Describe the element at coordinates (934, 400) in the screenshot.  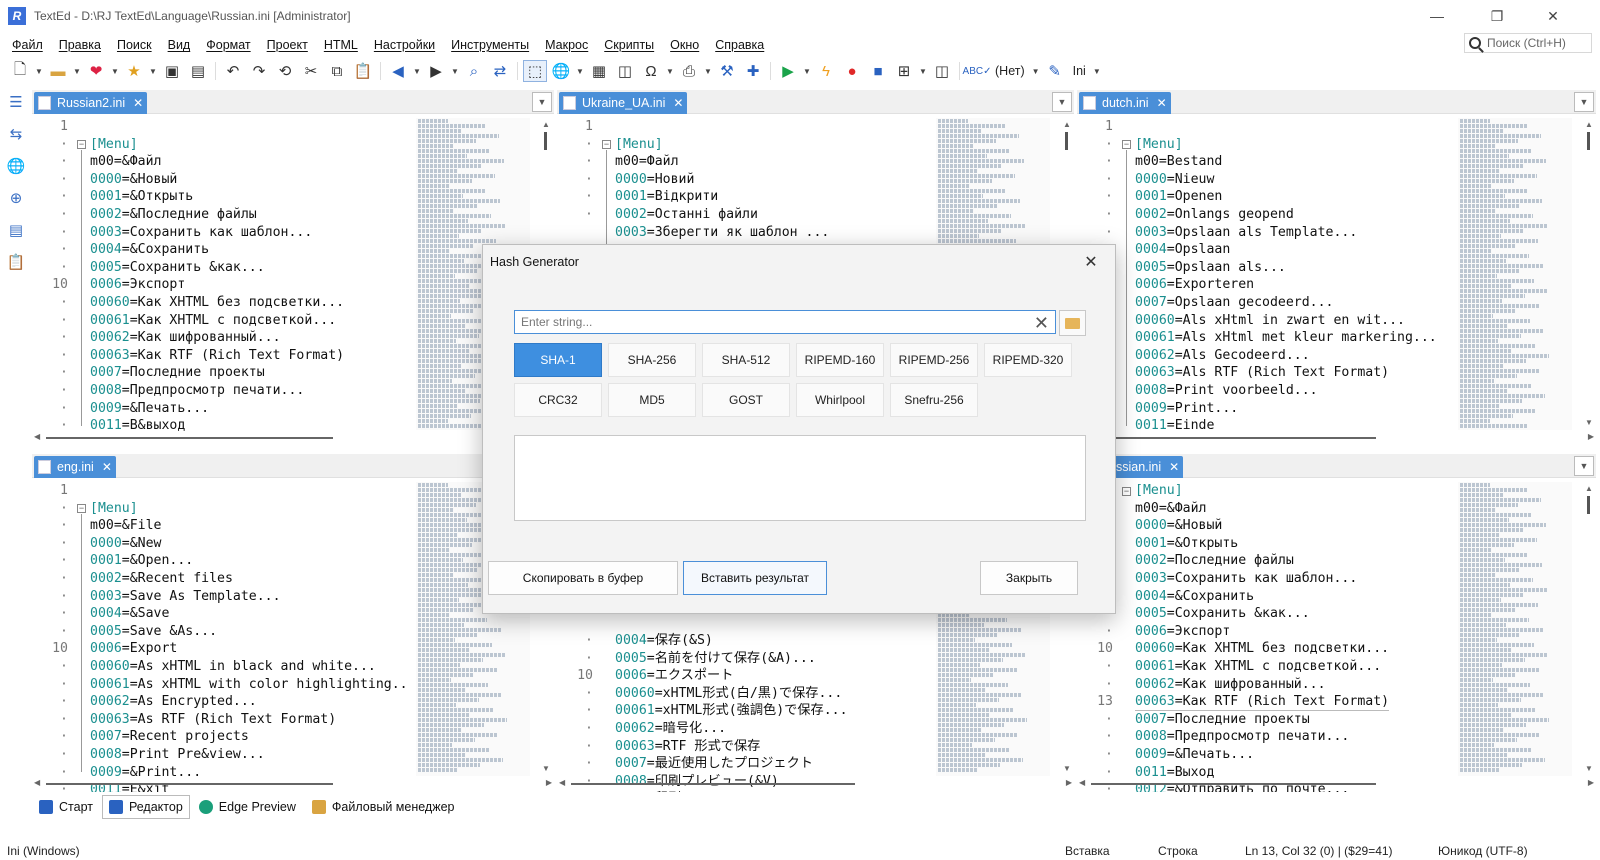
I see `hash-algorithm-button: Snefru-256` at that location.